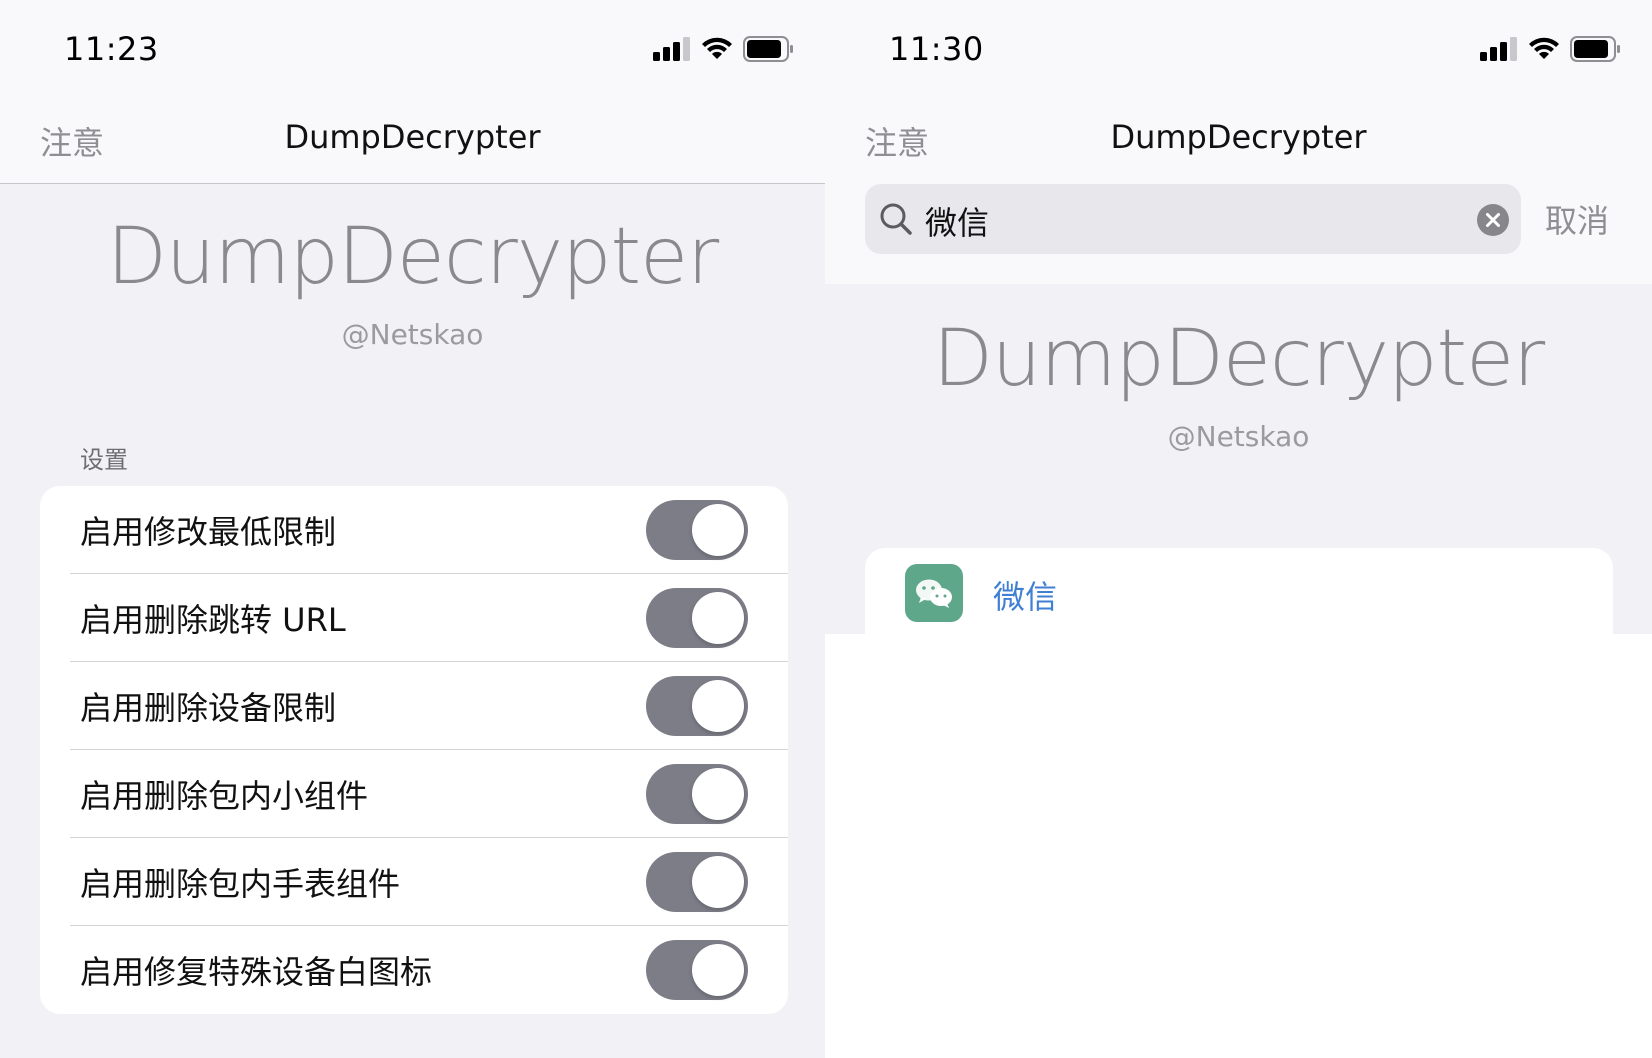  Describe the element at coordinates (1493, 220) in the screenshot. I see `clear-icon` at that location.